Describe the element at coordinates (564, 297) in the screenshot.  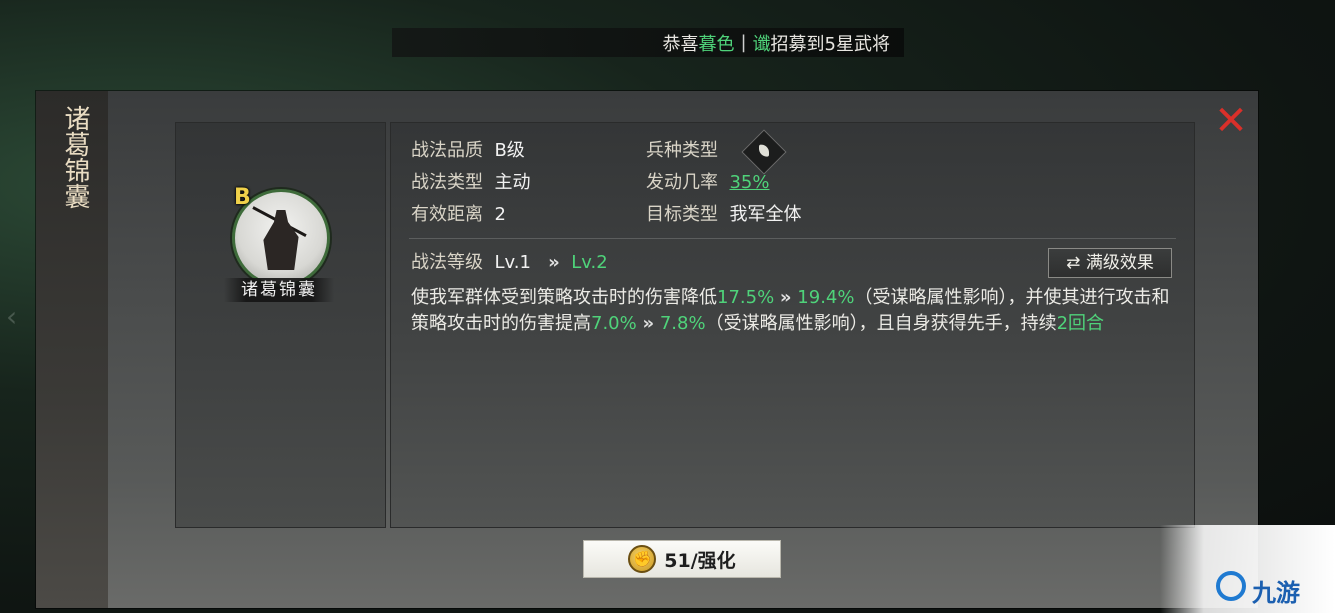
I see `desc-text-1: 使我军群体受到策略攻击时的伤害降低` at that location.